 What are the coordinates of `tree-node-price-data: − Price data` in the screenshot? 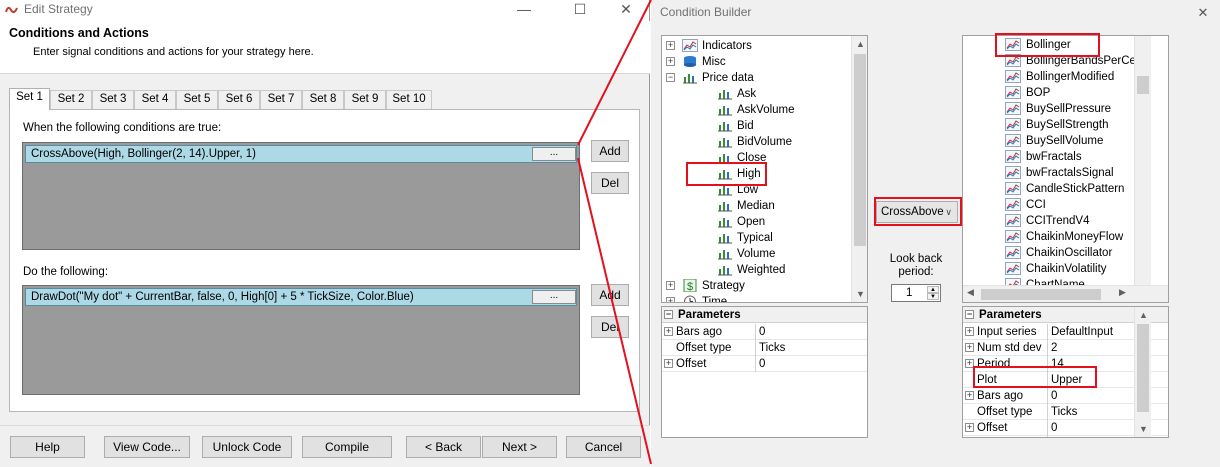 It's located at (756, 78).